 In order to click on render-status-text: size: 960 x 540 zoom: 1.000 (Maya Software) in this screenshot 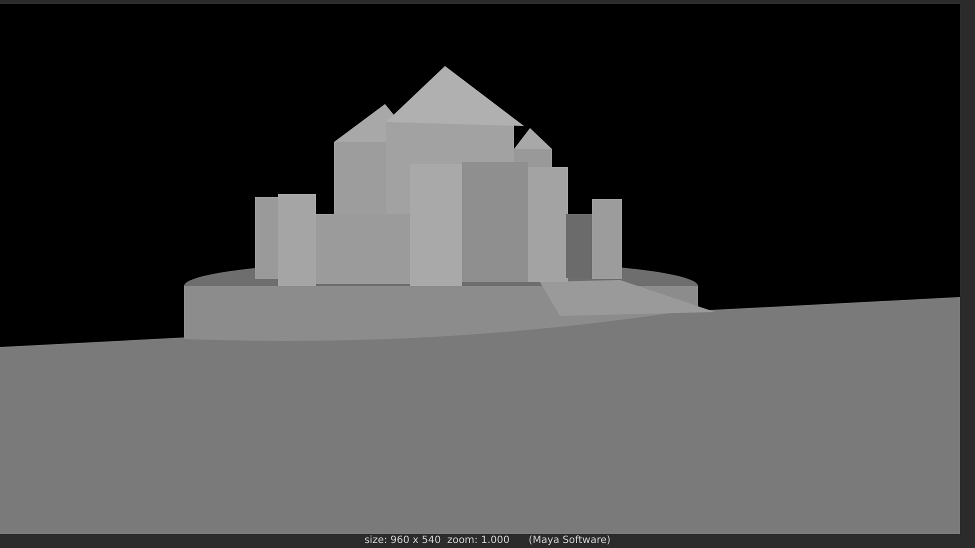, I will do `click(487, 541)`.